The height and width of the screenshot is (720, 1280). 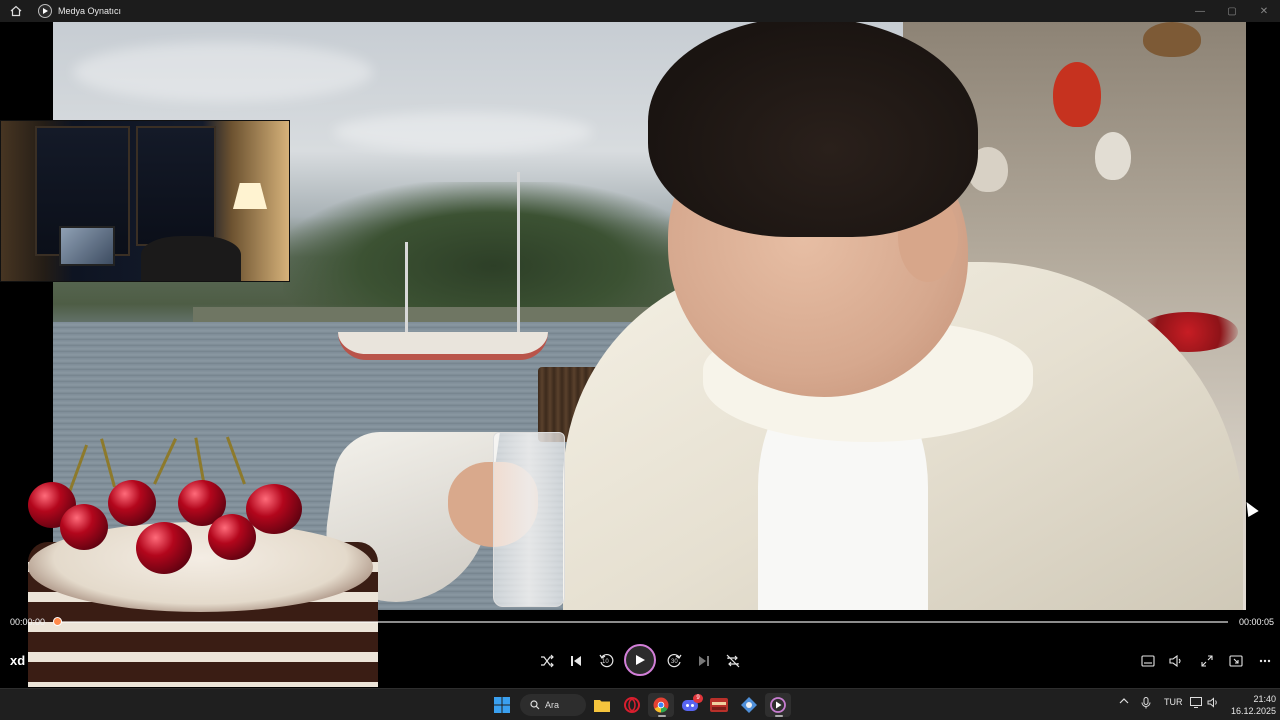 I want to click on forward-30-button: 30, so click(x=675, y=661).